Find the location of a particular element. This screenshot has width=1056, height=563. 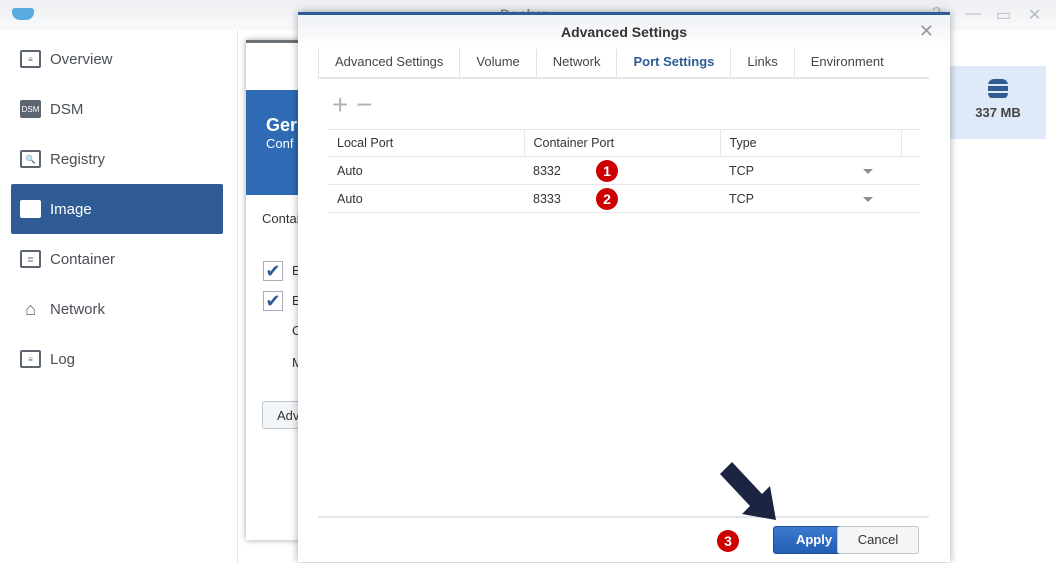

sidebar-item-registry: 🔍 Registry is located at coordinates (117, 159).